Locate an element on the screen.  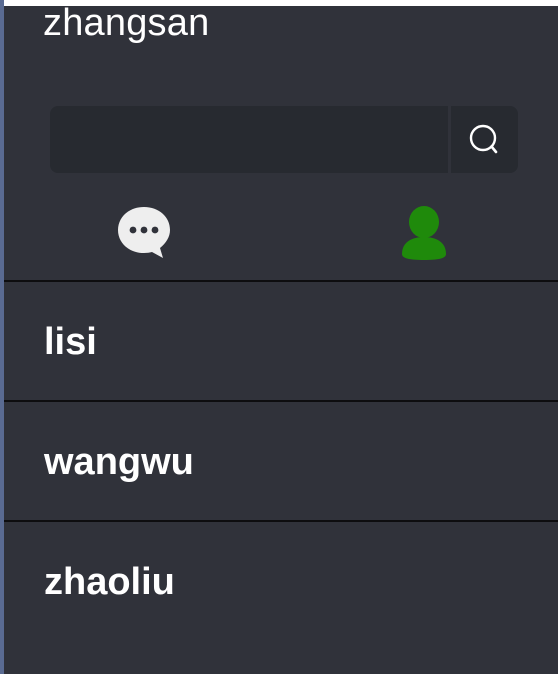
search-button is located at coordinates (484, 139).